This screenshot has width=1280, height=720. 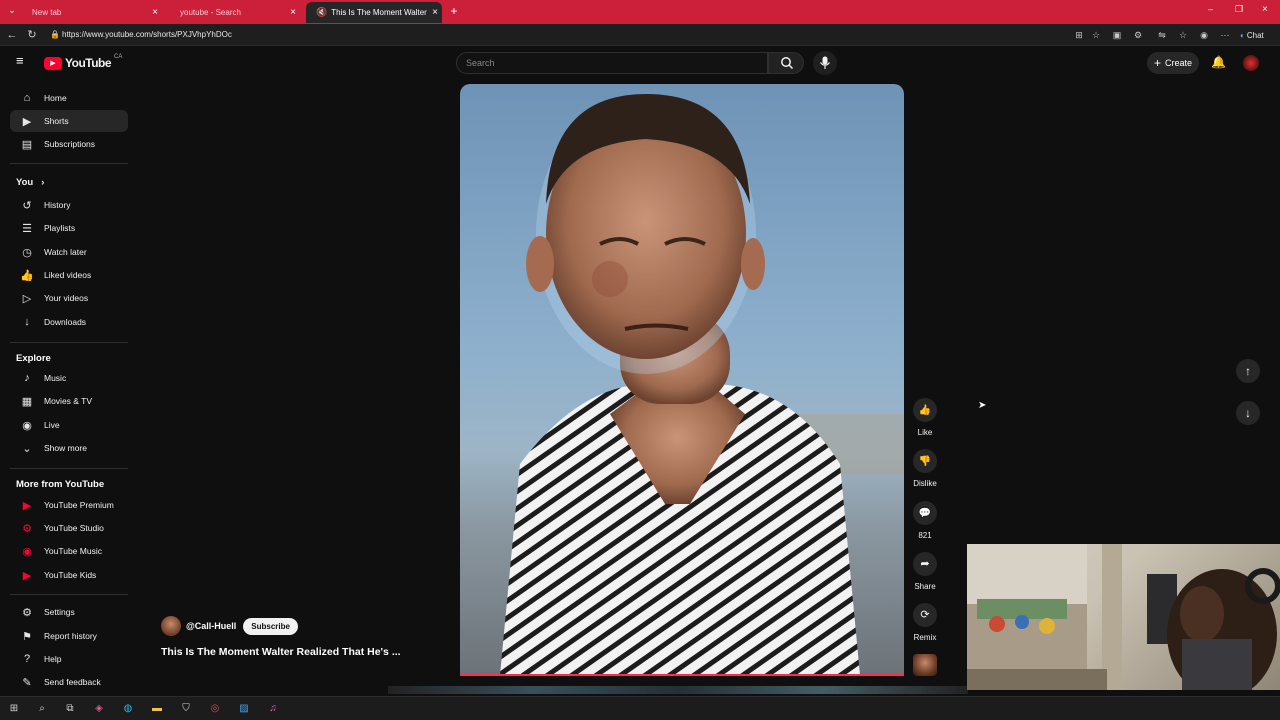 I want to click on dislike-button: 👎, so click(x=925, y=461).